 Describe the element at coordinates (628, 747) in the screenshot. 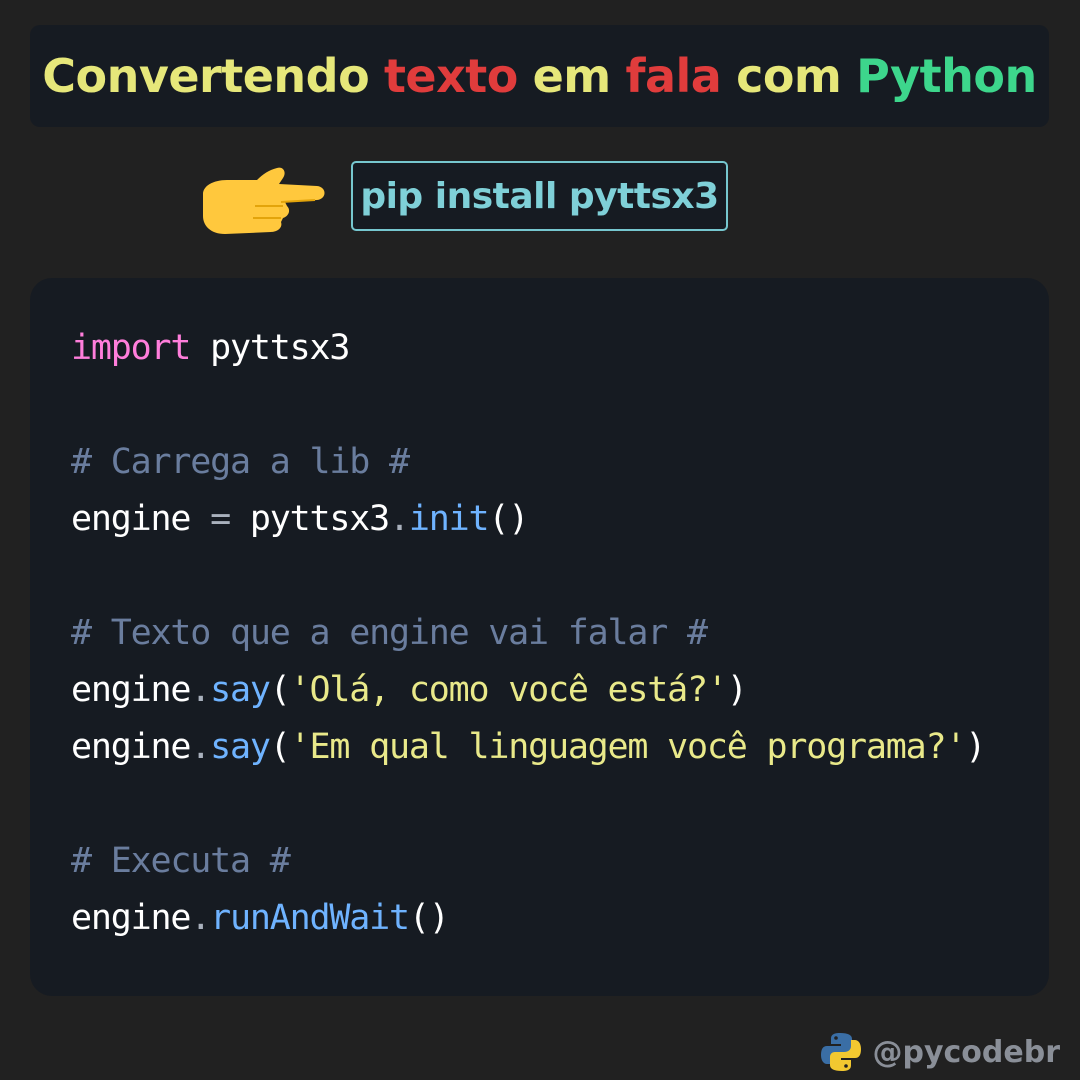

I see `string-arg: 'Em qual linguagem você programa?'` at that location.